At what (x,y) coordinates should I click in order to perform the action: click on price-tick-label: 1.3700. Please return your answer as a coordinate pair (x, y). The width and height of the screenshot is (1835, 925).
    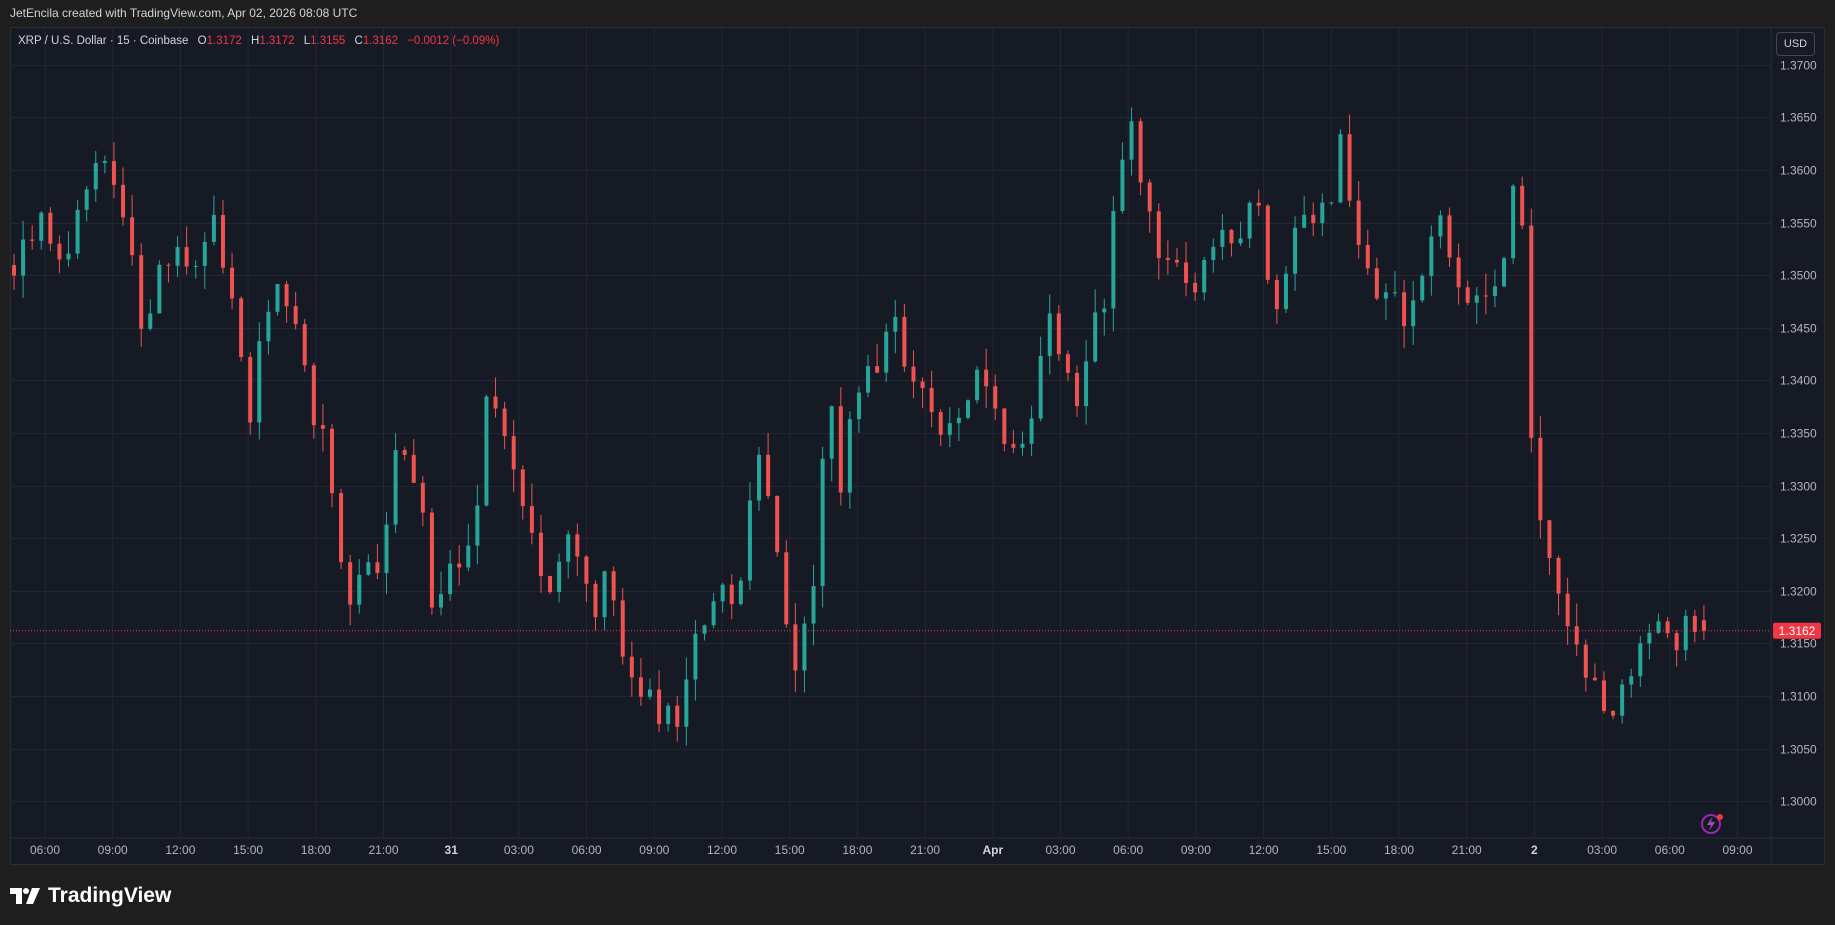
    Looking at the image, I should click on (1798, 66).